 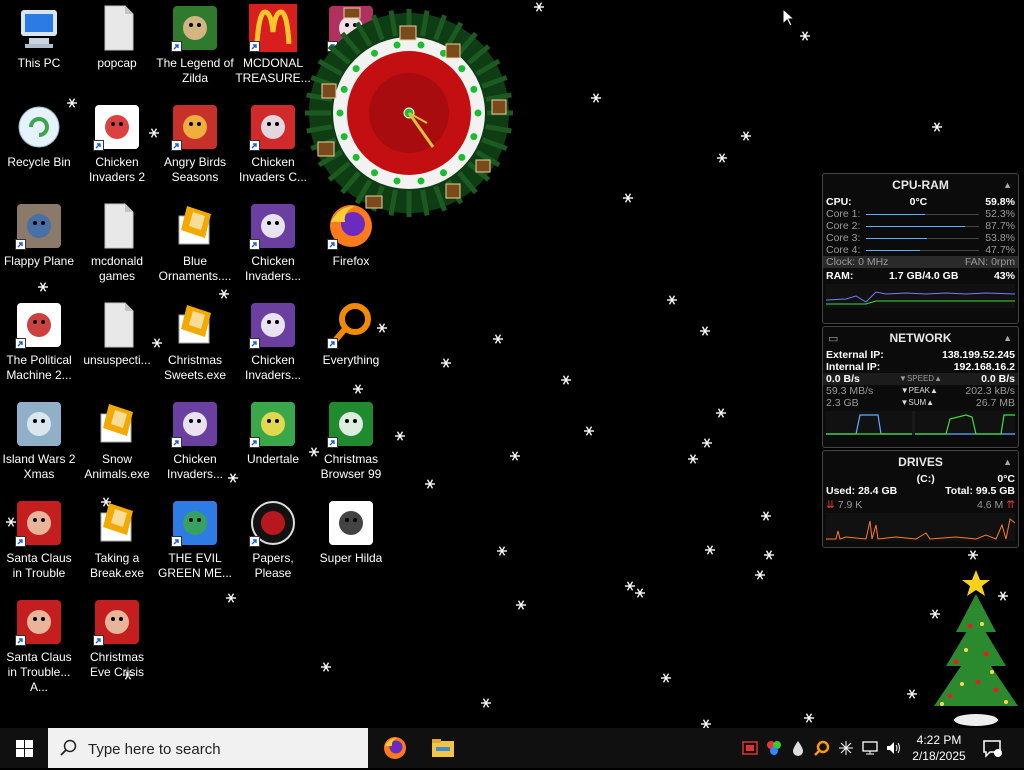 What do you see at coordinates (273, 540) in the screenshot?
I see `desktop-icon: Papers, Please` at bounding box center [273, 540].